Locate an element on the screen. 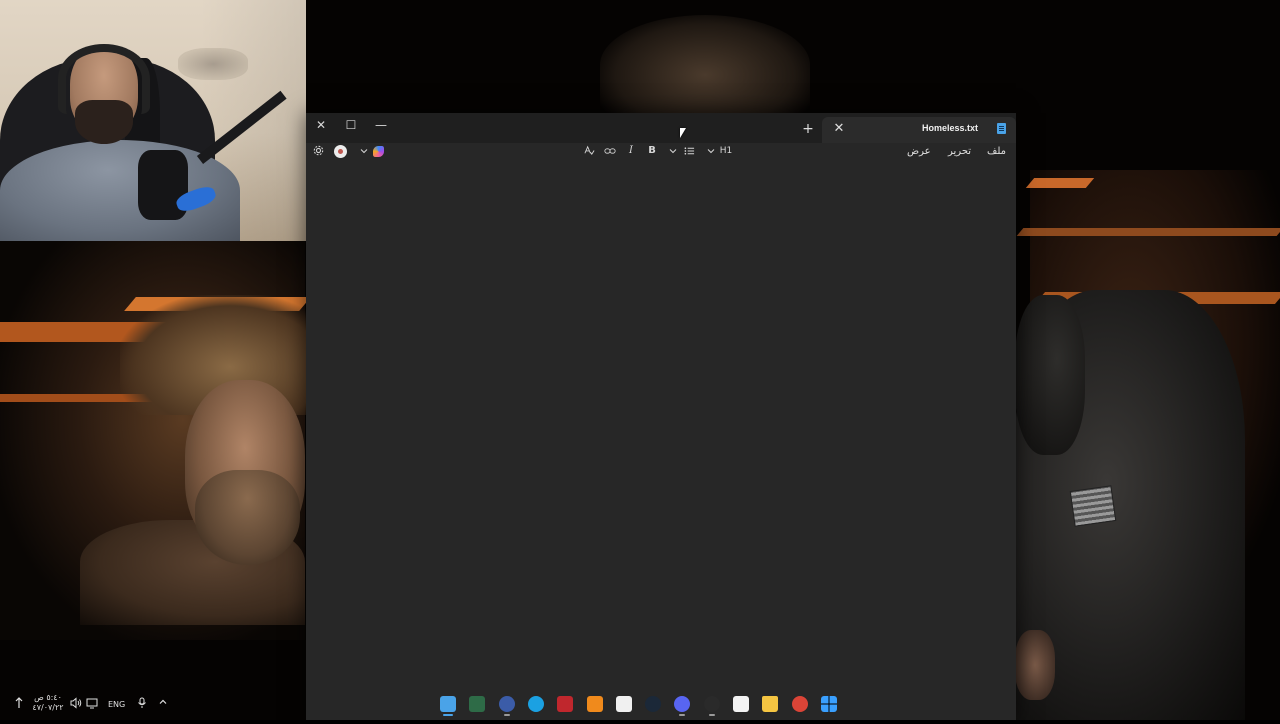 This screenshot has height=724, width=1280. clock: ٥:٤٠ ص ٤٧/٠٧/٢٢ is located at coordinates (48, 703).